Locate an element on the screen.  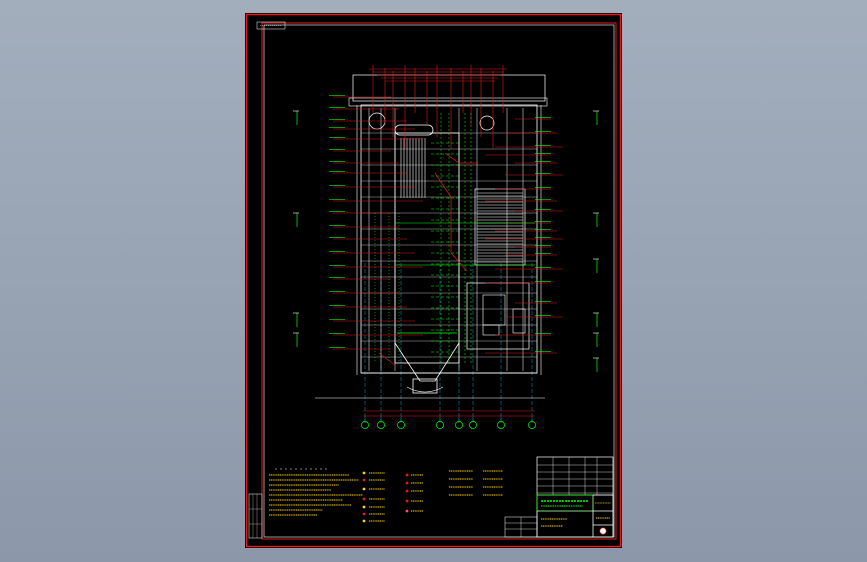
general-notes is located at coordinates (316, 492).